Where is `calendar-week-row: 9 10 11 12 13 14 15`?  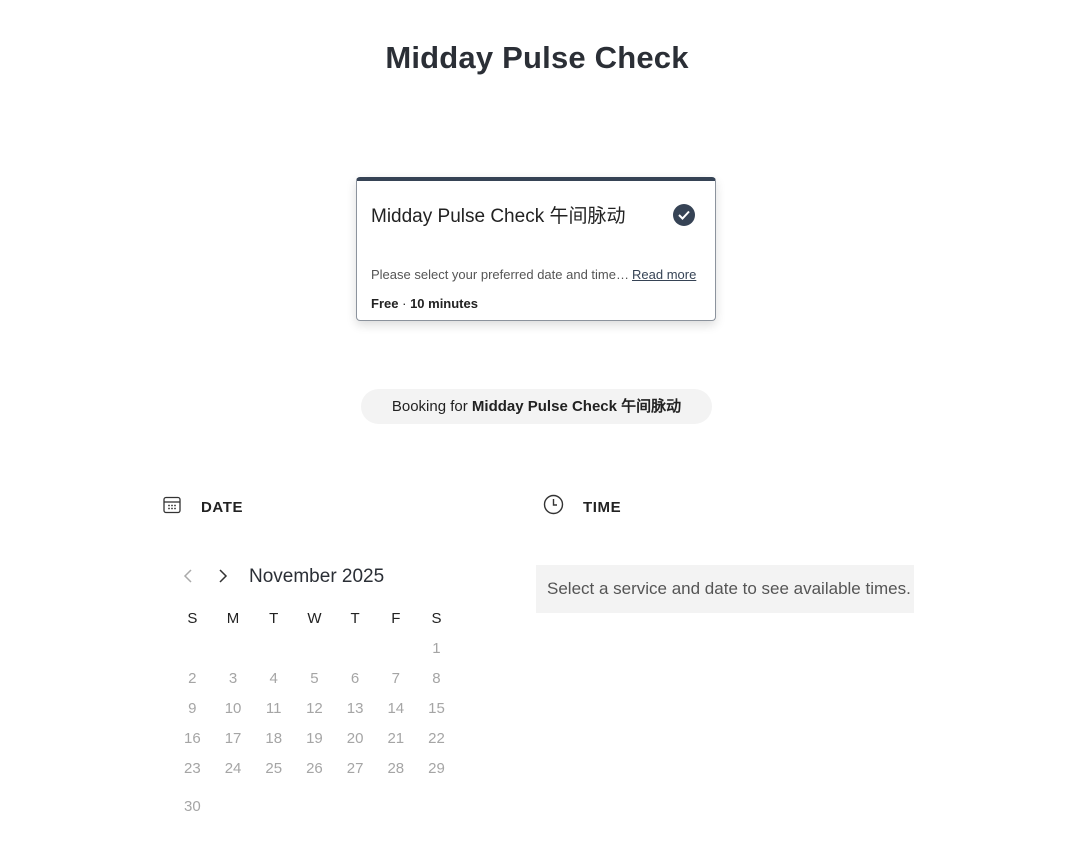 calendar-week-row: 9 10 11 12 13 14 15 is located at coordinates (314, 709).